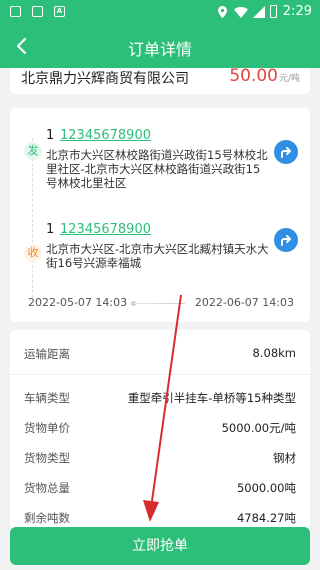 This screenshot has width=320, height=570. I want to click on detail-value: 8.08km, so click(274, 353).